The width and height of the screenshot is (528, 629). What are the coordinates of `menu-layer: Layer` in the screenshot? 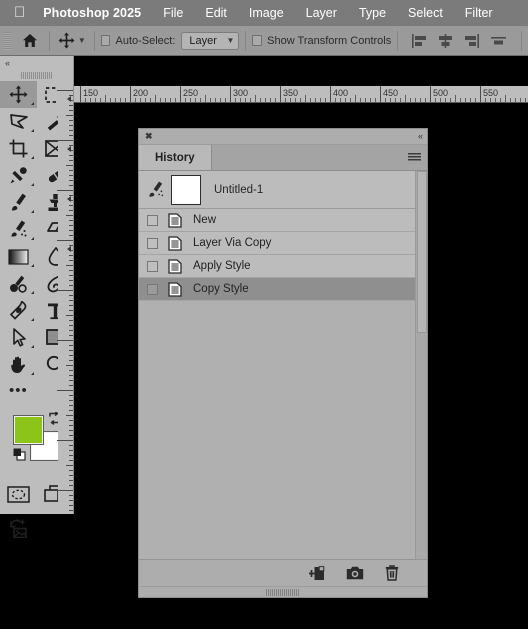 It's located at (321, 13).